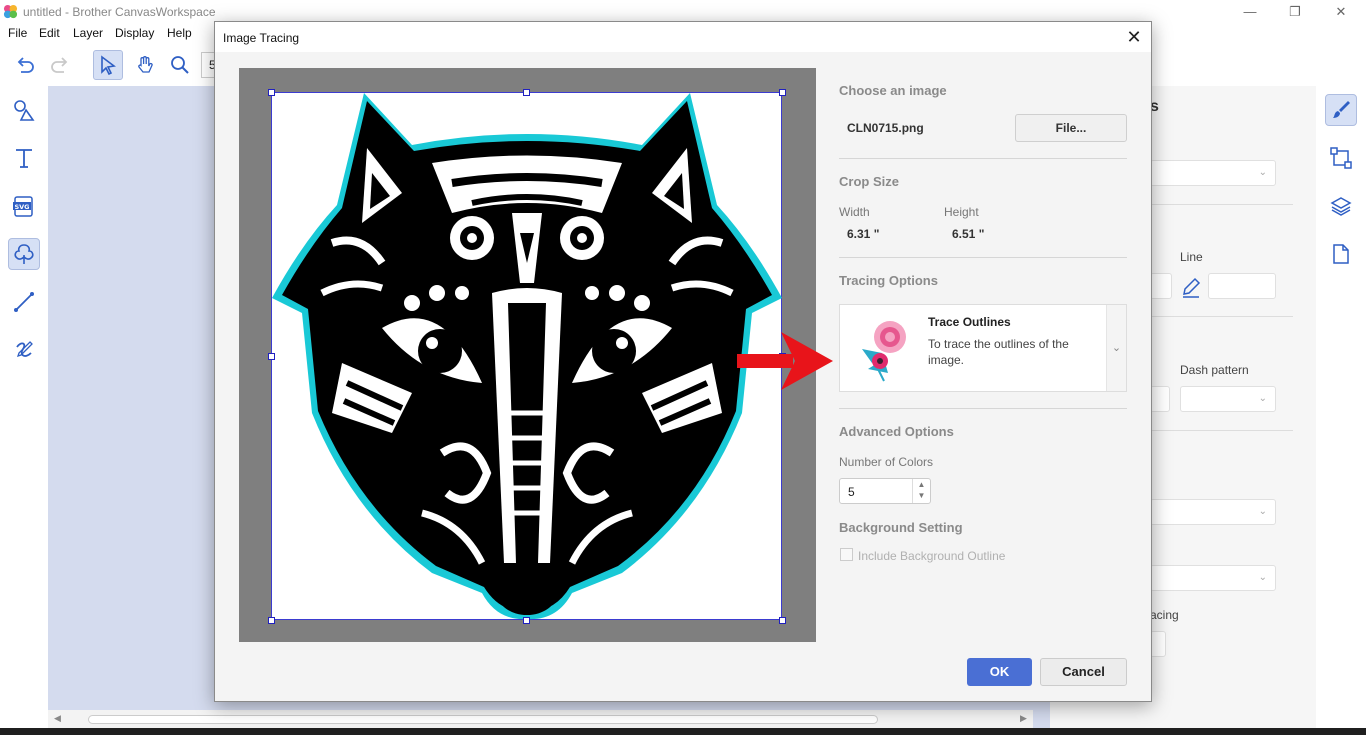 The image size is (1366, 735). What do you see at coordinates (851, 492) in the screenshot?
I see `number-of-colors-value: 5` at bounding box center [851, 492].